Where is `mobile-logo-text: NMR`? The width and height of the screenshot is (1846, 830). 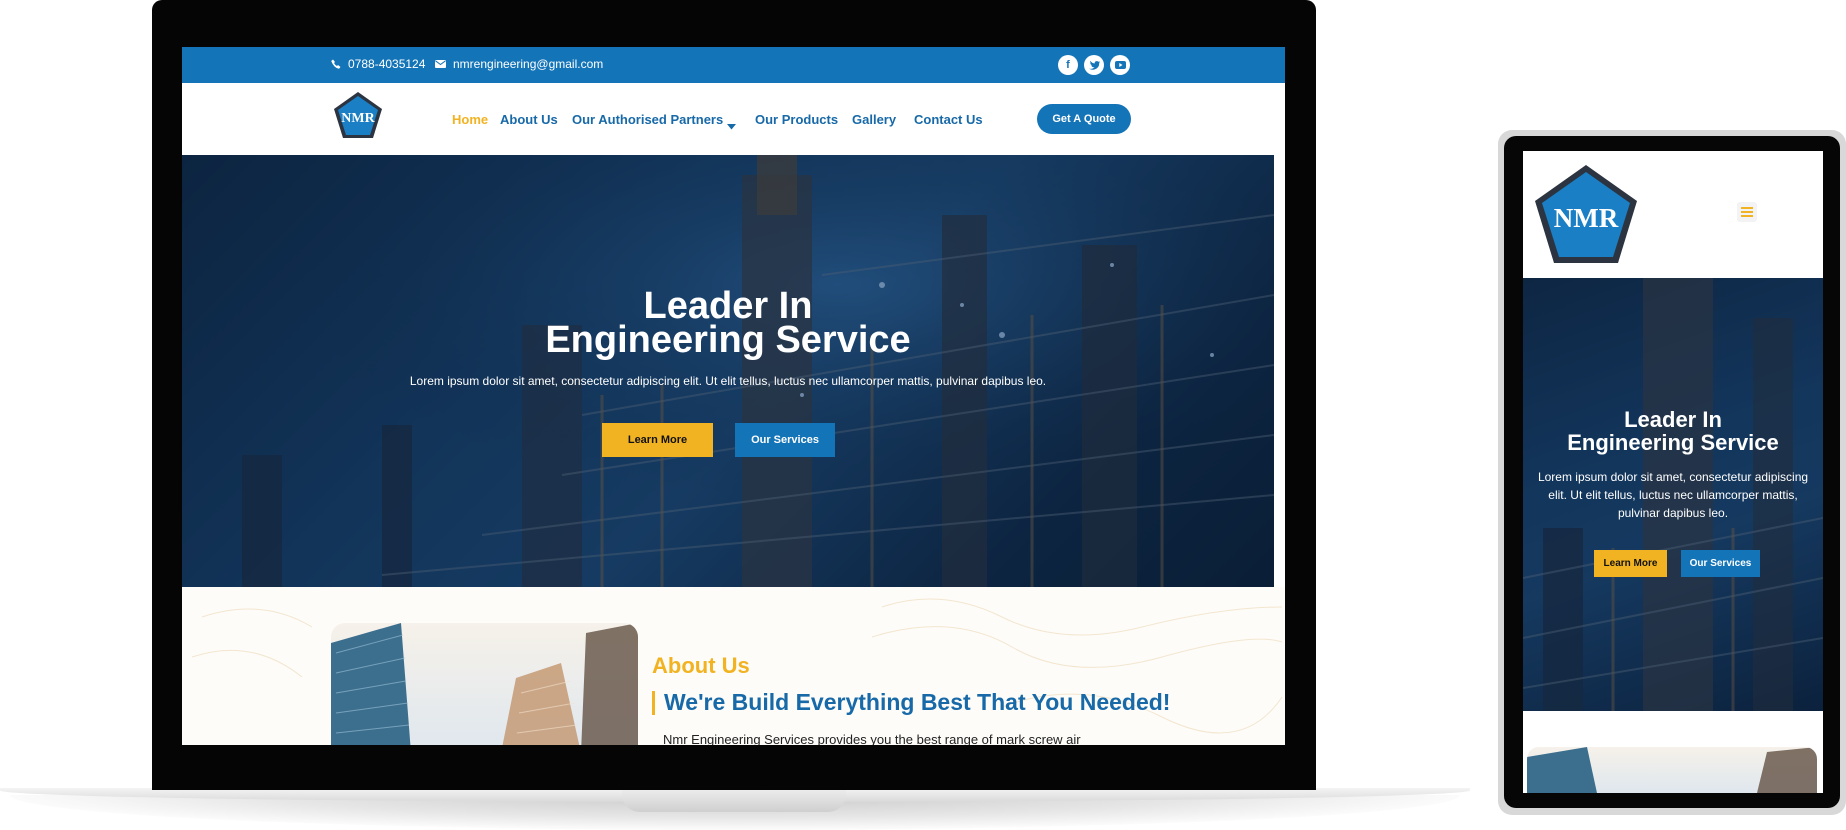
mobile-logo-text: NMR is located at coordinates (1586, 218).